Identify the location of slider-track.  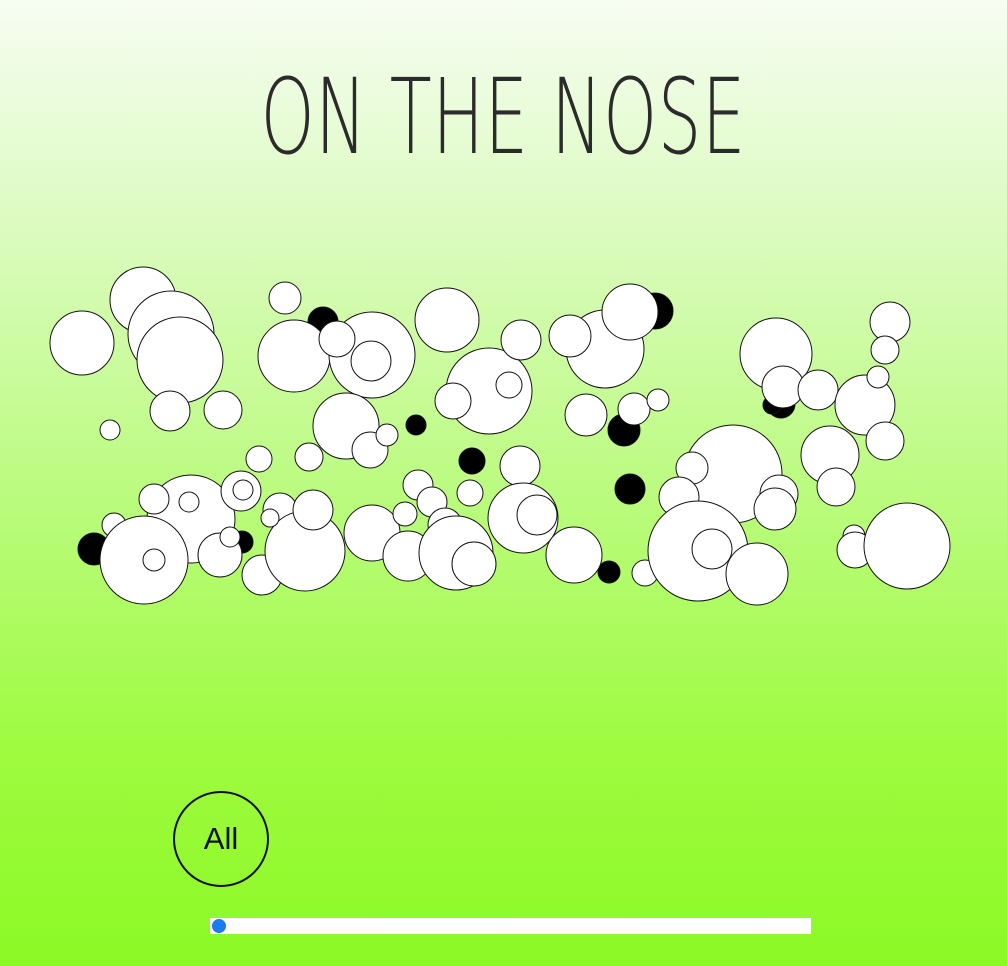
(510, 926).